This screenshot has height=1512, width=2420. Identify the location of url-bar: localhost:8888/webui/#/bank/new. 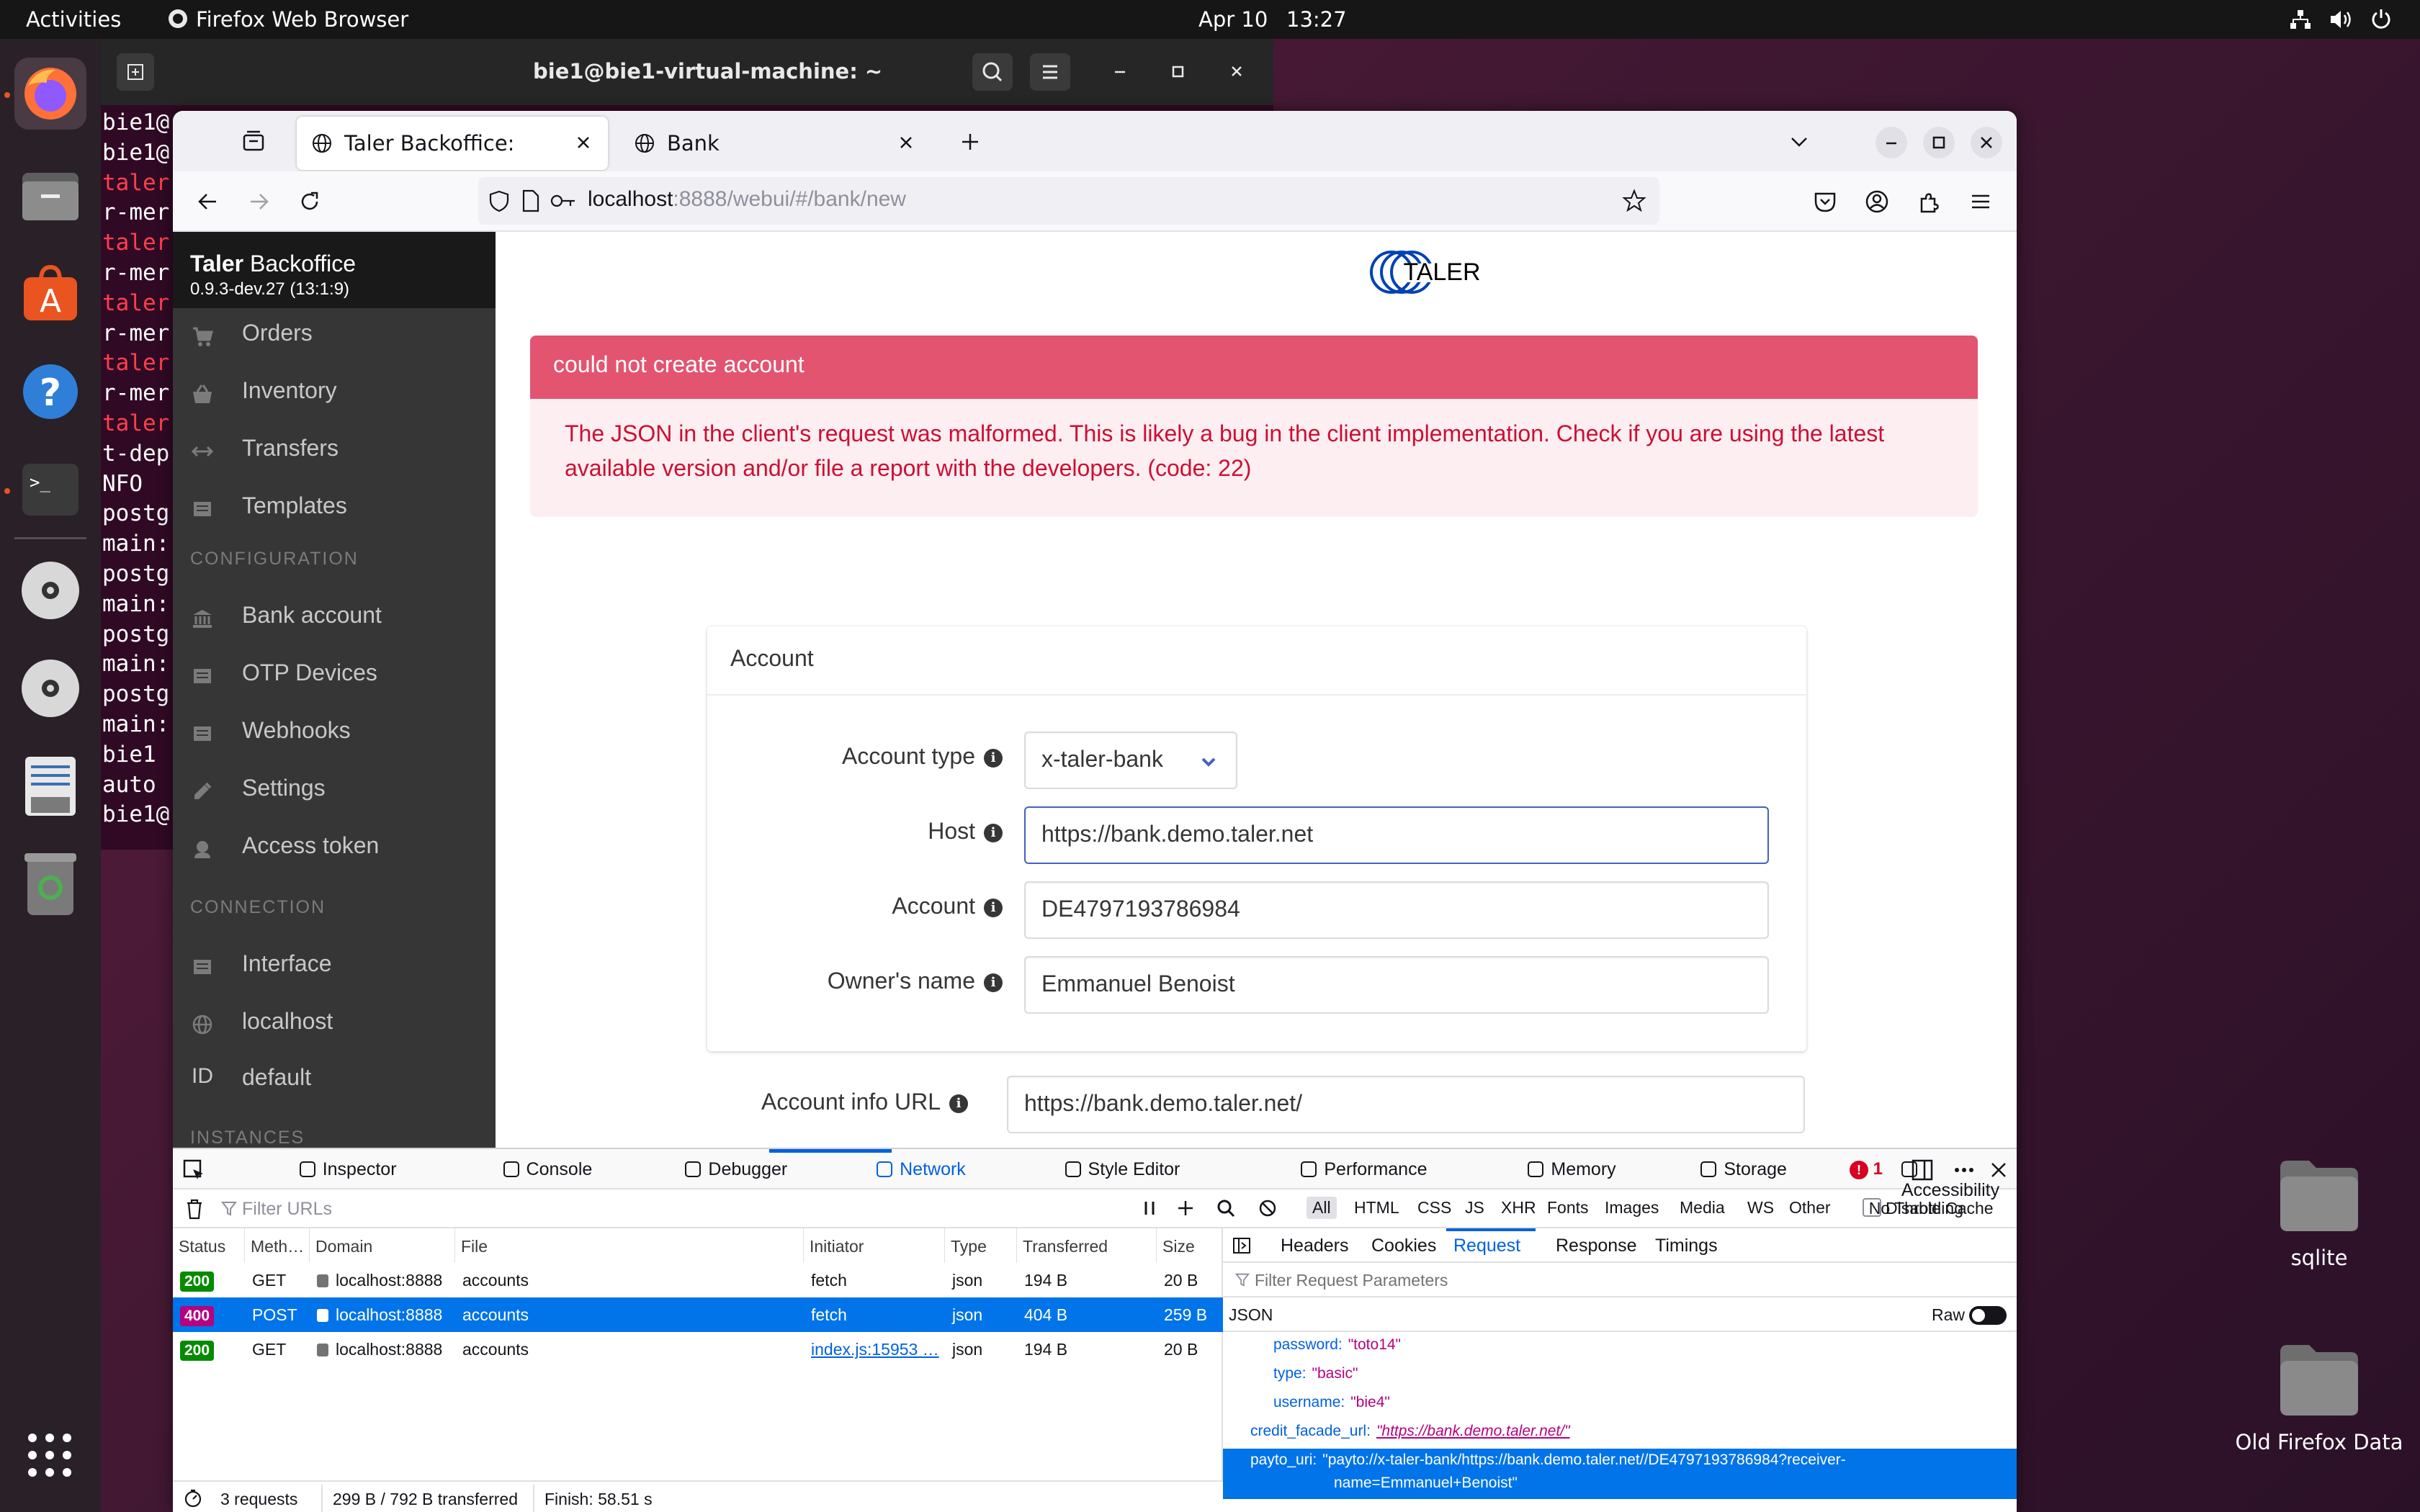
(1068, 201).